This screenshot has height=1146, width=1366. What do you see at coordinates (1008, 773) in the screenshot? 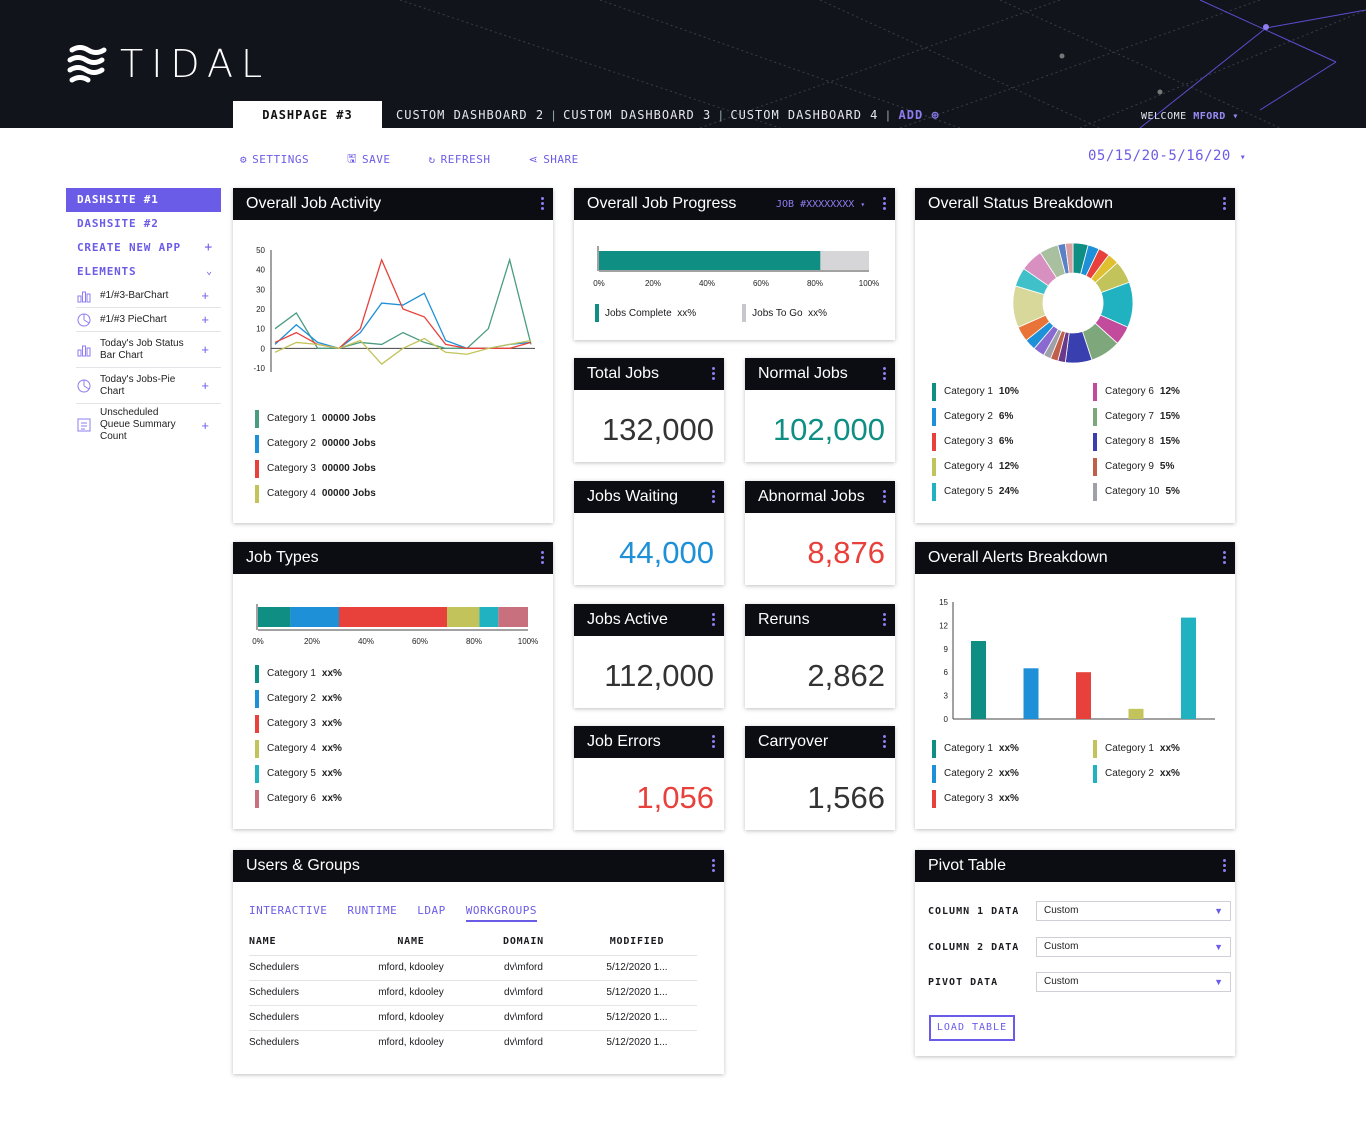
I see `legend-value: xx%` at bounding box center [1008, 773].